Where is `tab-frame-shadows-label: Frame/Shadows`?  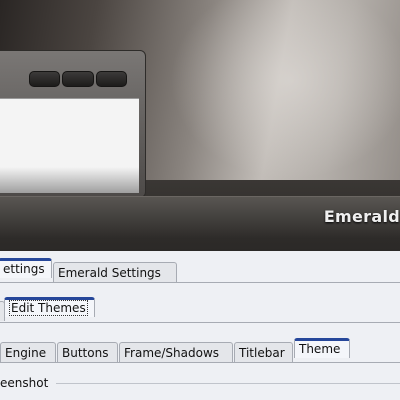
tab-frame-shadows-label: Frame/Shadows is located at coordinates (172, 353).